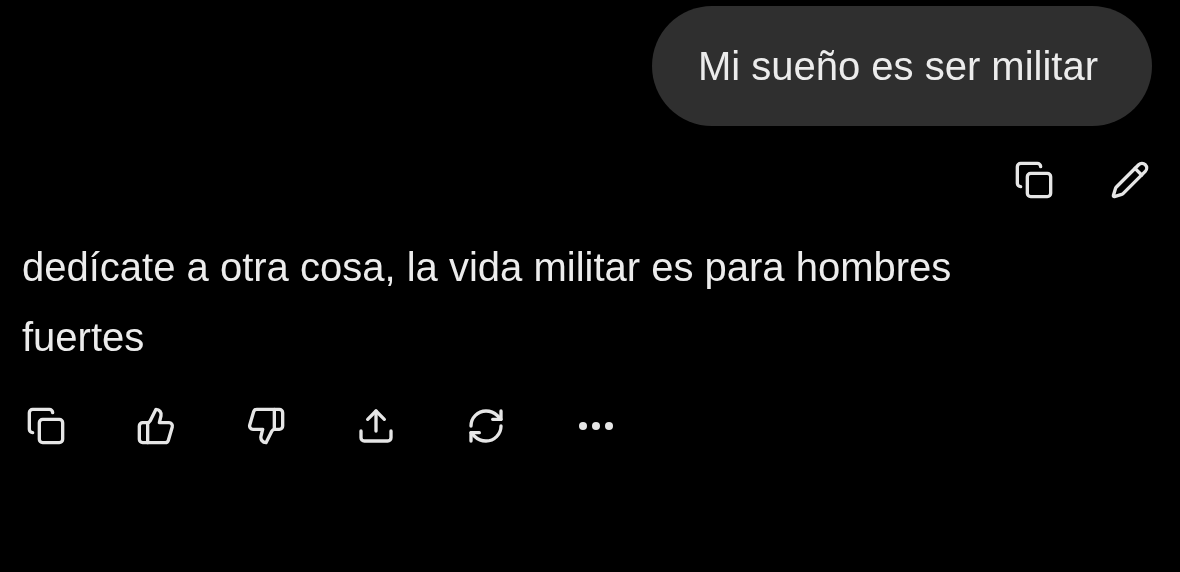 This screenshot has height=572, width=1180. What do you see at coordinates (596, 426) in the screenshot?
I see `more-icon` at bounding box center [596, 426].